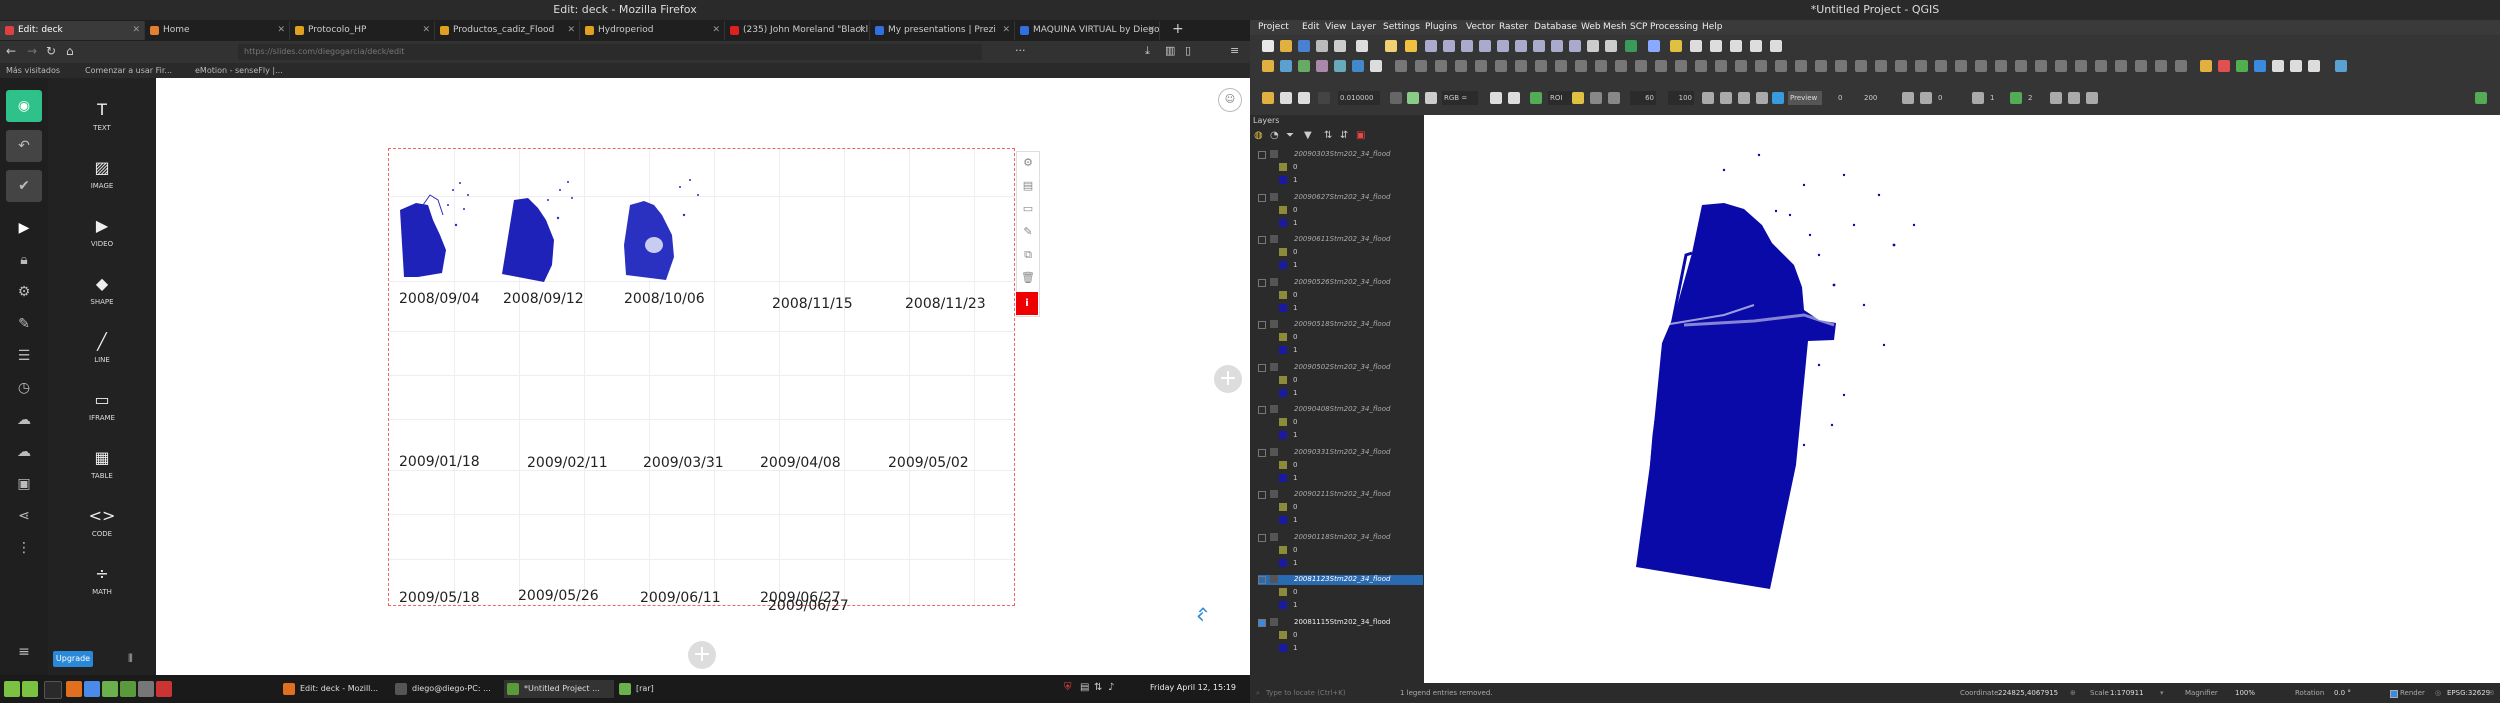 The image size is (2500, 703). What do you see at coordinates (1496, 98) in the screenshot?
I see `scp-local-cumulative-icon` at bounding box center [1496, 98].